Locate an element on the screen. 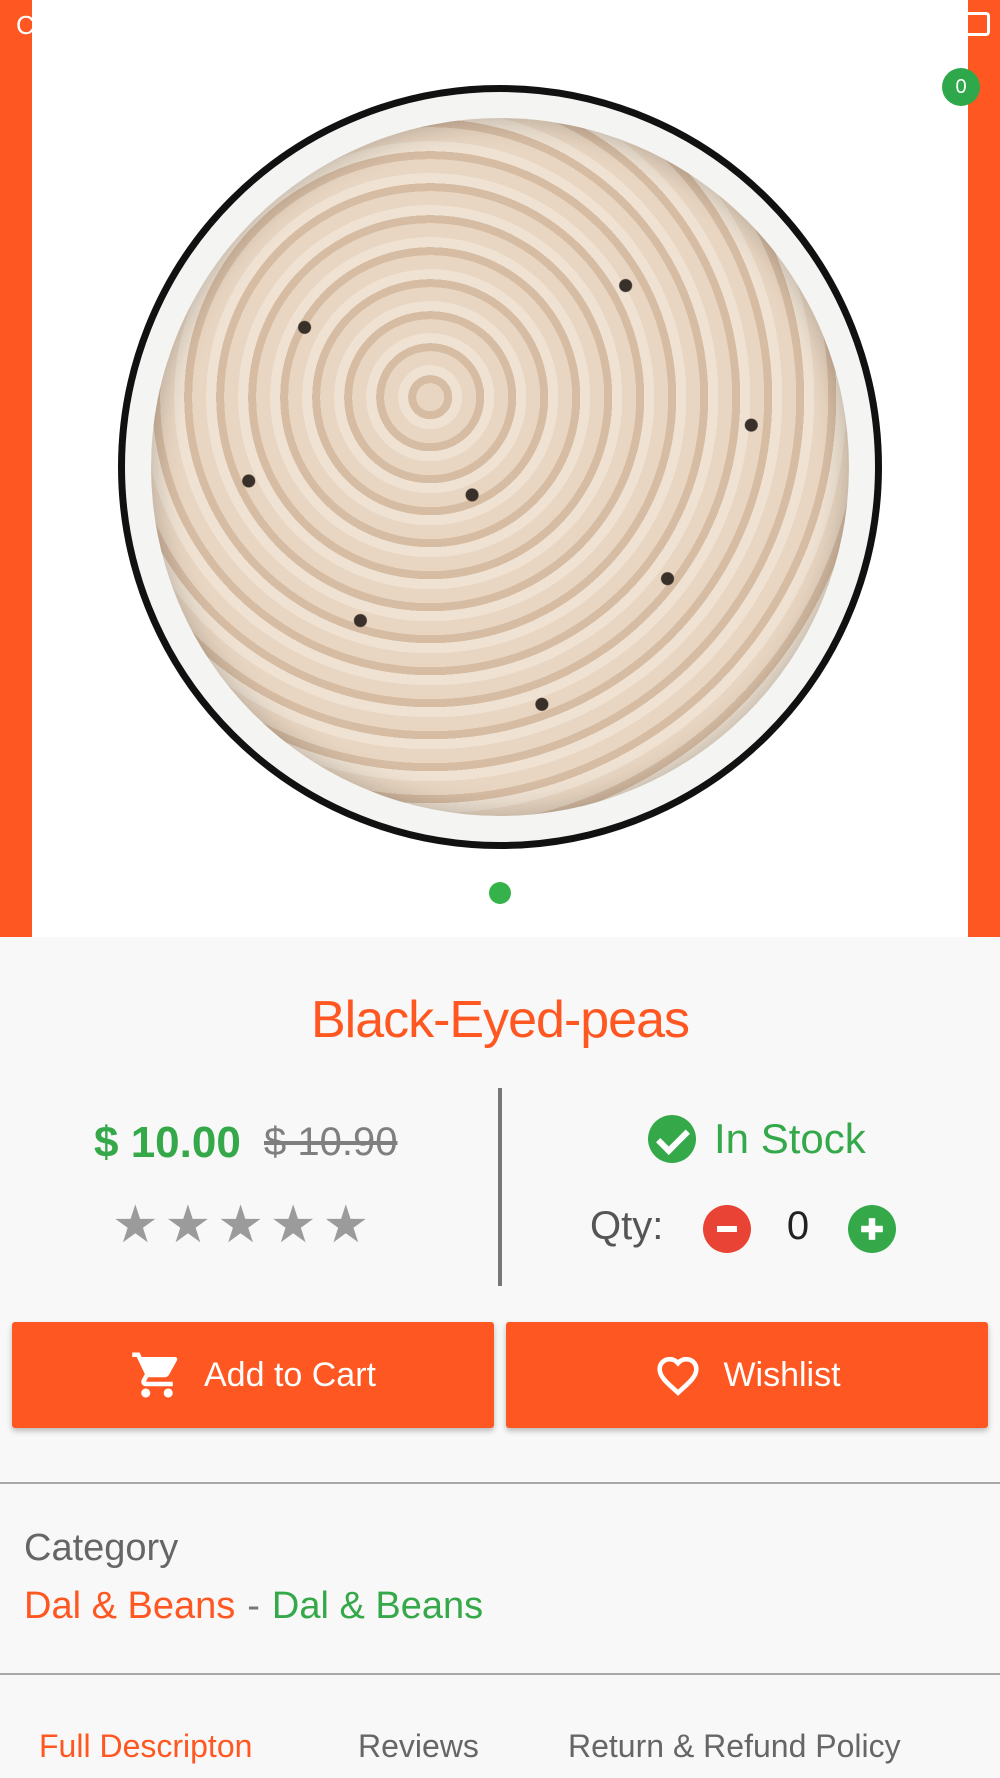  star-rating: ★★★★★ is located at coordinates (243, 1225).